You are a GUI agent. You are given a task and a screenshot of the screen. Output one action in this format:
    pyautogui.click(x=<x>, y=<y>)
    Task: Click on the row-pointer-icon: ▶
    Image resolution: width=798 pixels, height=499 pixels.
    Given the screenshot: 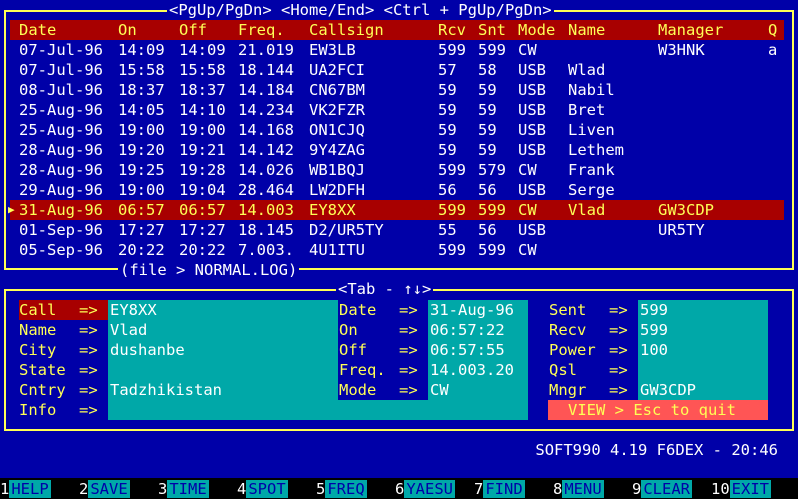 What is the action you would take?
    pyautogui.click(x=11, y=209)
    